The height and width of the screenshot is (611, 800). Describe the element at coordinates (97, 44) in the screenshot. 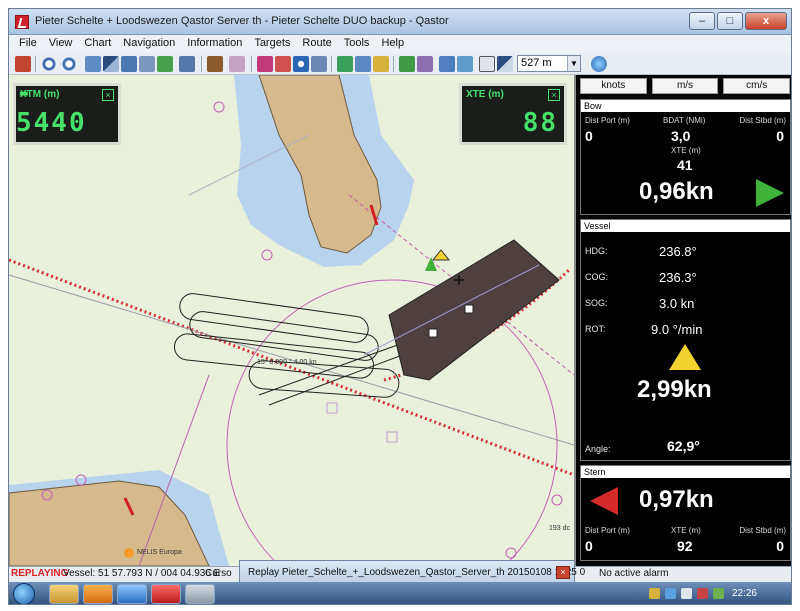

I see `menu-chart: Chart` at that location.